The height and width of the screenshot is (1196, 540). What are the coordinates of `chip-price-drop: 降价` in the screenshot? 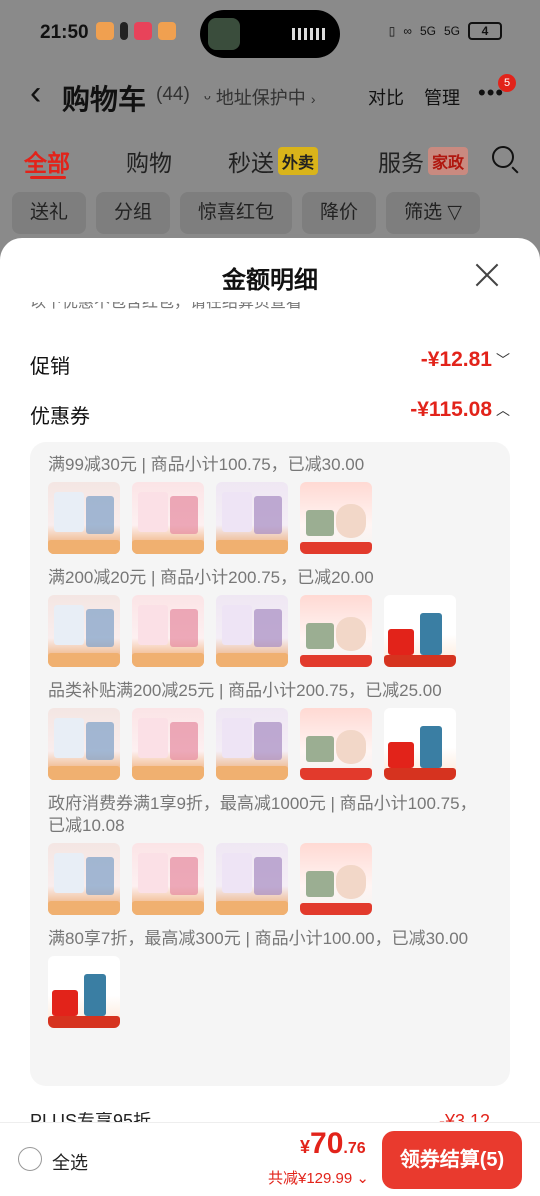 It's located at (339, 213).